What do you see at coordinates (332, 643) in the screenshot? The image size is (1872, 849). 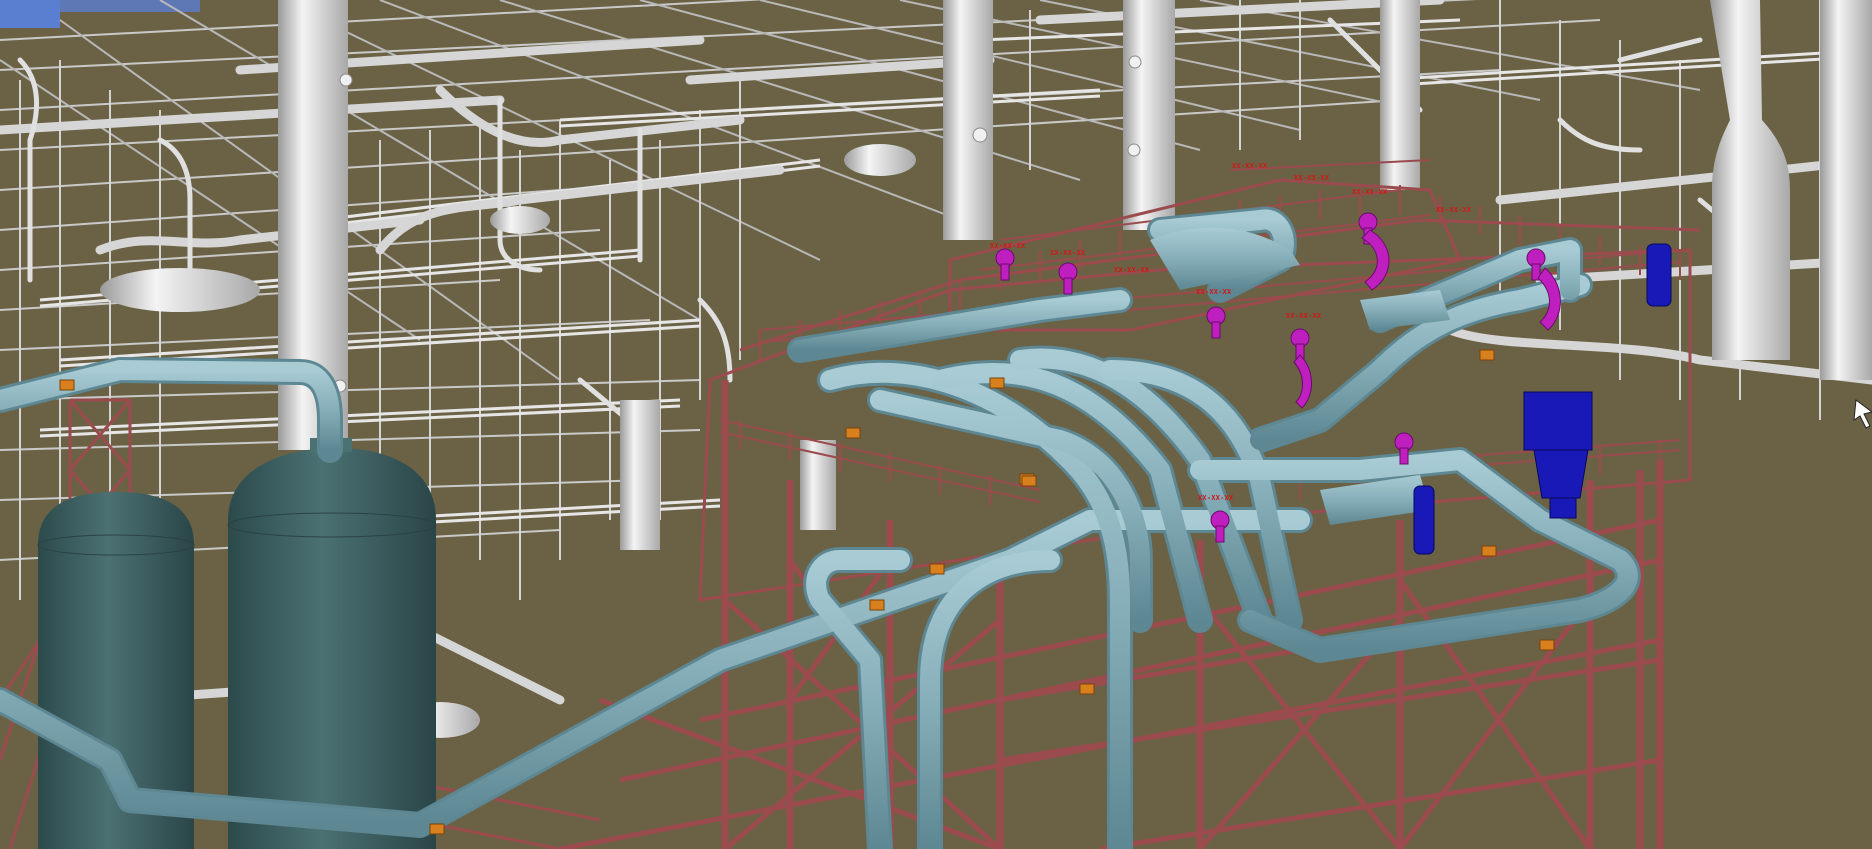 I see `vessel-right` at bounding box center [332, 643].